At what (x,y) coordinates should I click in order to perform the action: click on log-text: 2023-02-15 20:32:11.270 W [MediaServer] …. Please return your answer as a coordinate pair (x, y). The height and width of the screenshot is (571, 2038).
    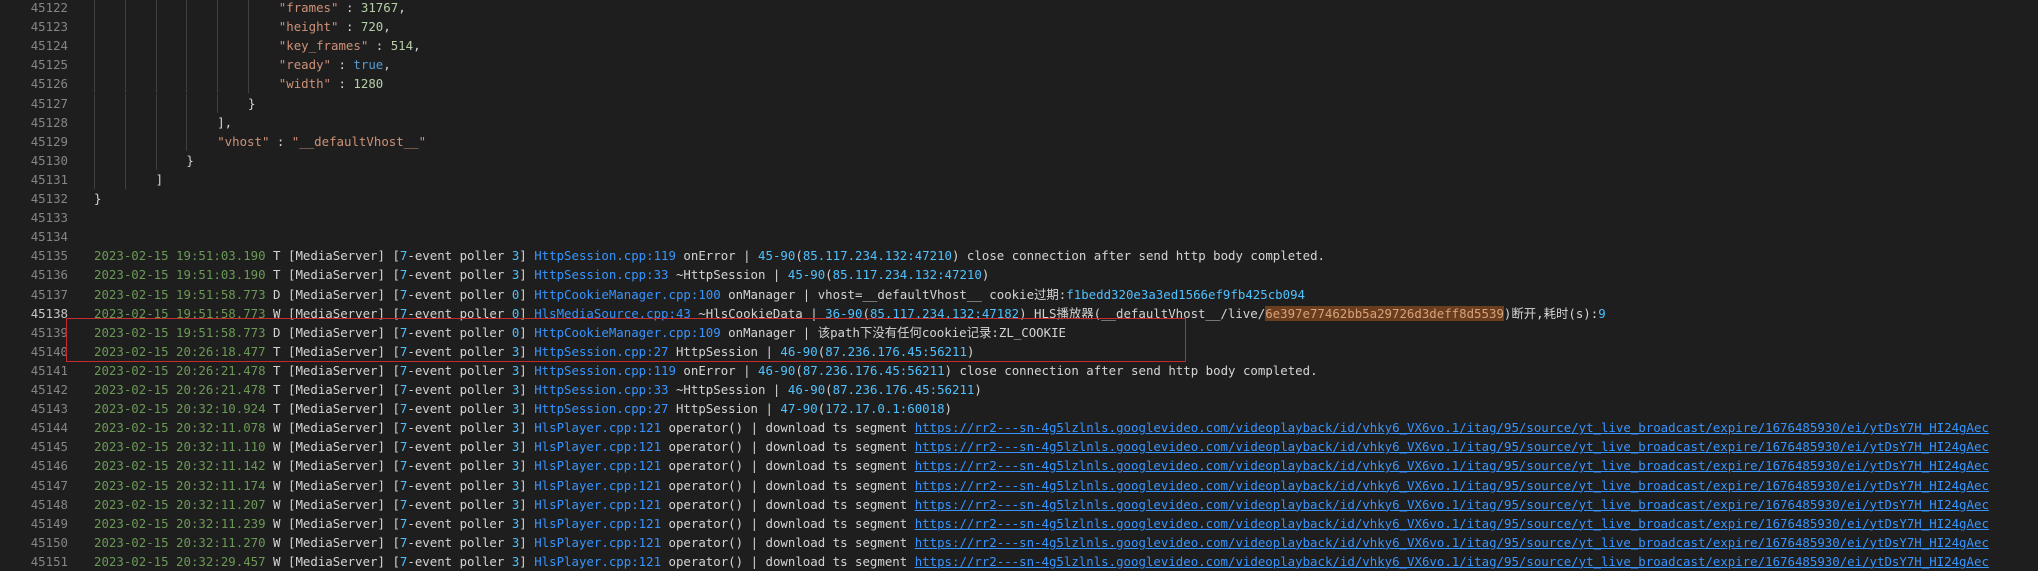
    Looking at the image, I should click on (1041, 542).